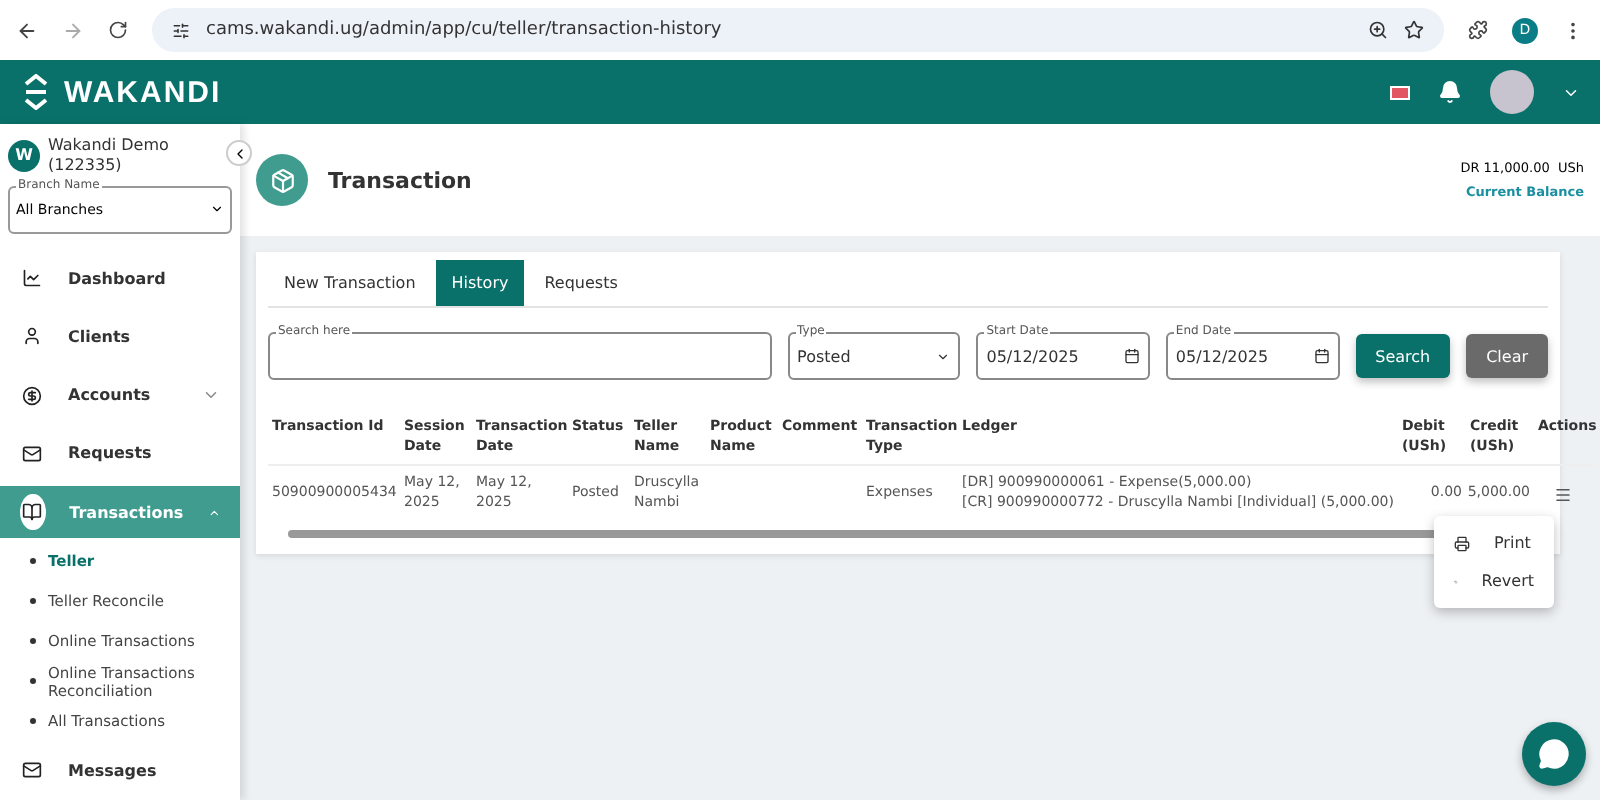 The image size is (1600, 800). Describe the element at coordinates (1414, 30) in the screenshot. I see `bookmark-star-icon` at that location.